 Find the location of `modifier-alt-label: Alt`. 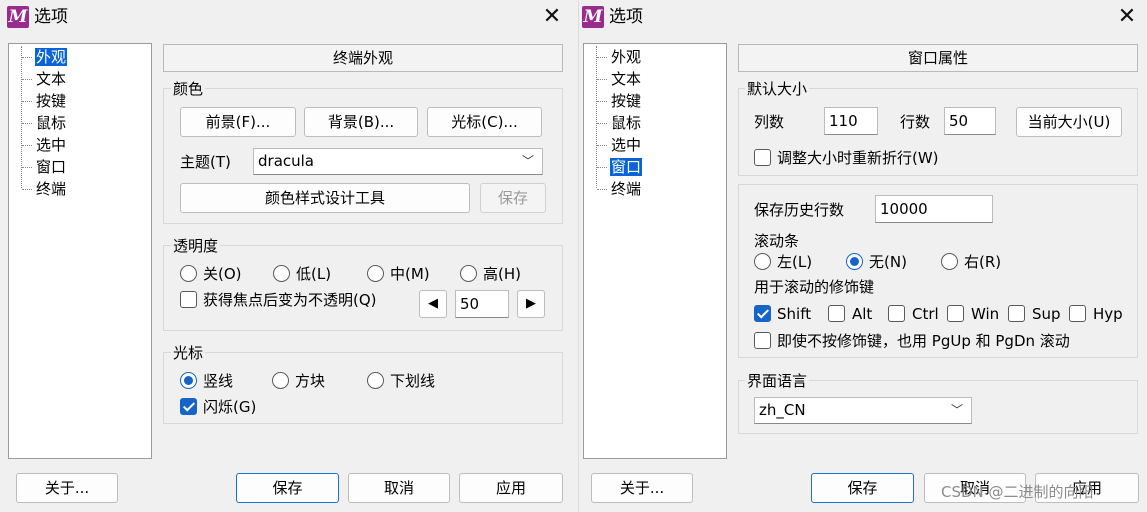

modifier-alt-label: Alt is located at coordinates (862, 314).